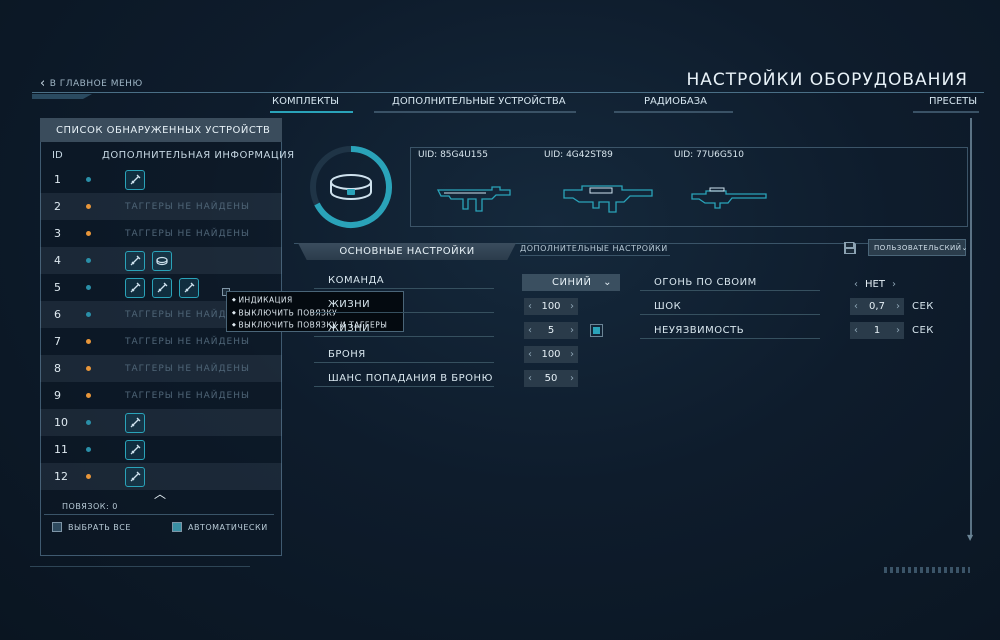 This screenshot has width=1000, height=640. I want to click on device-row: 7 ТАГГЕРЫ НЕ НАЙДЕНЫ, so click(161, 341).